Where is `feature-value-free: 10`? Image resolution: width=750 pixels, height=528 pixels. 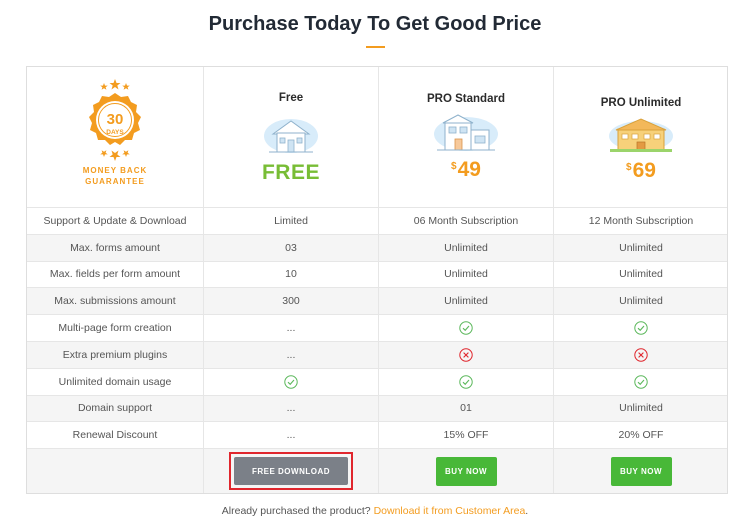 feature-value-free: 10 is located at coordinates (290, 274).